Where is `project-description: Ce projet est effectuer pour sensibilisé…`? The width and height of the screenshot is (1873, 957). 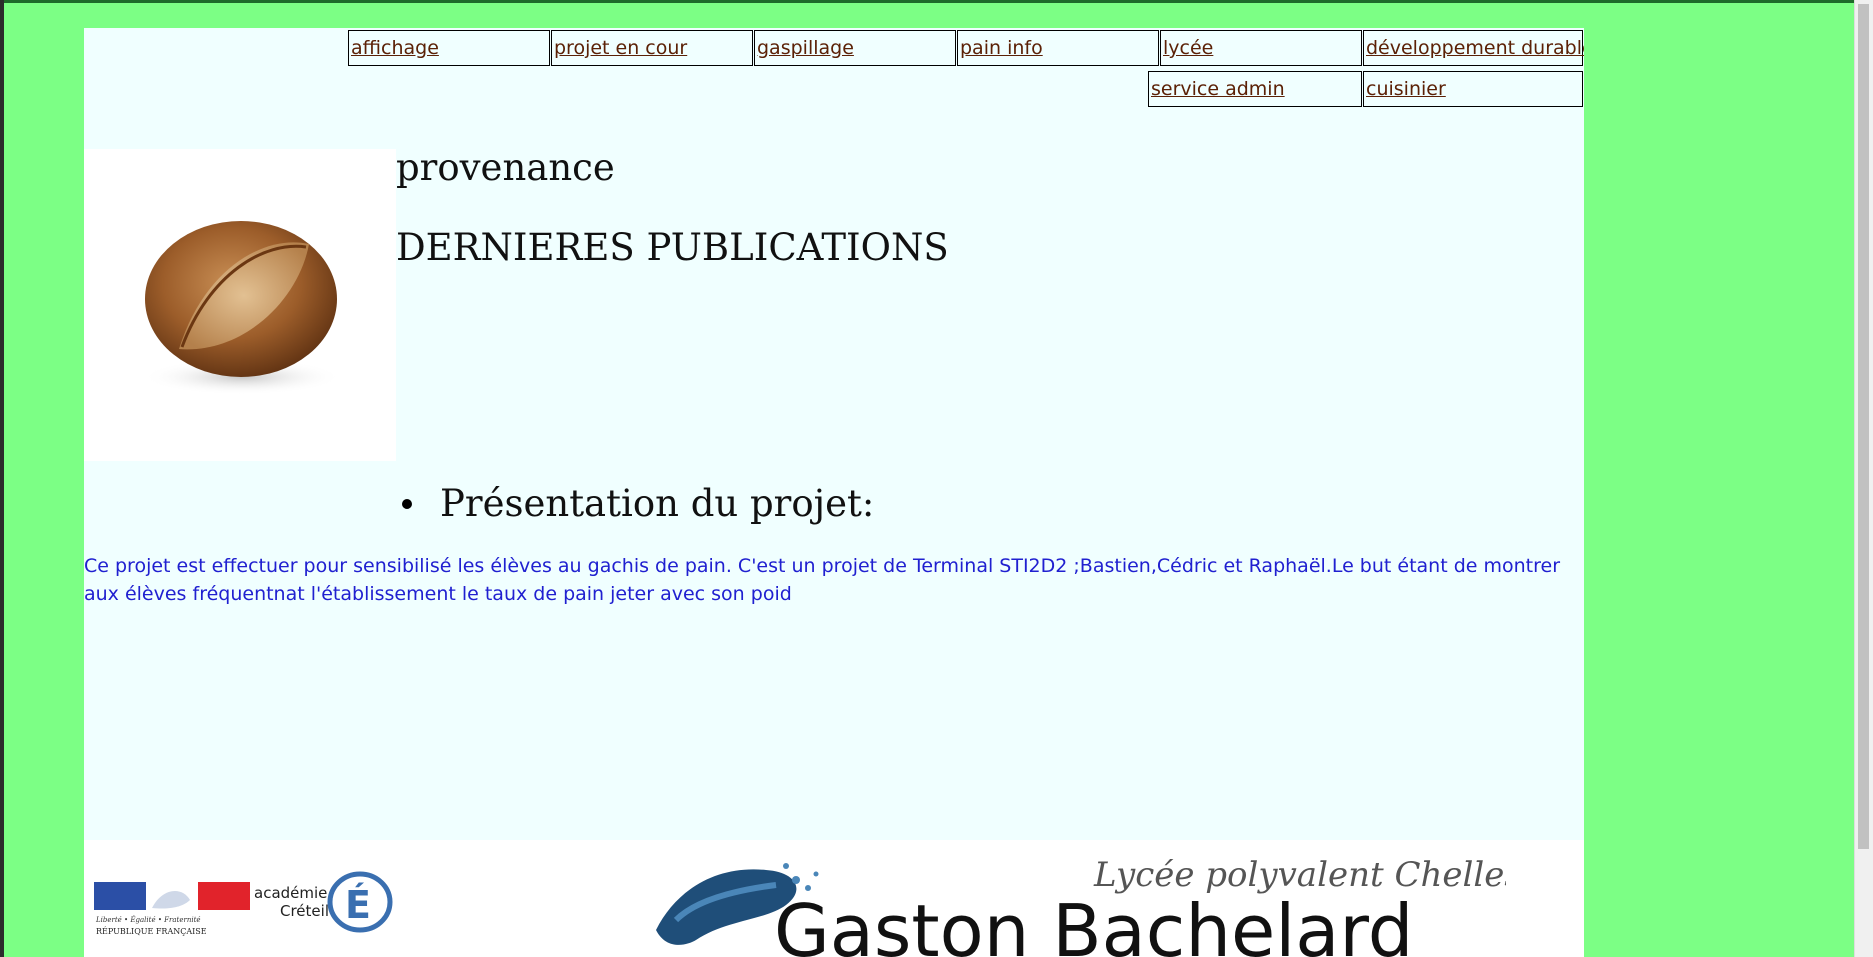
project-description: Ce projet est effectuer pour sensibilisé… is located at coordinates (822, 580).